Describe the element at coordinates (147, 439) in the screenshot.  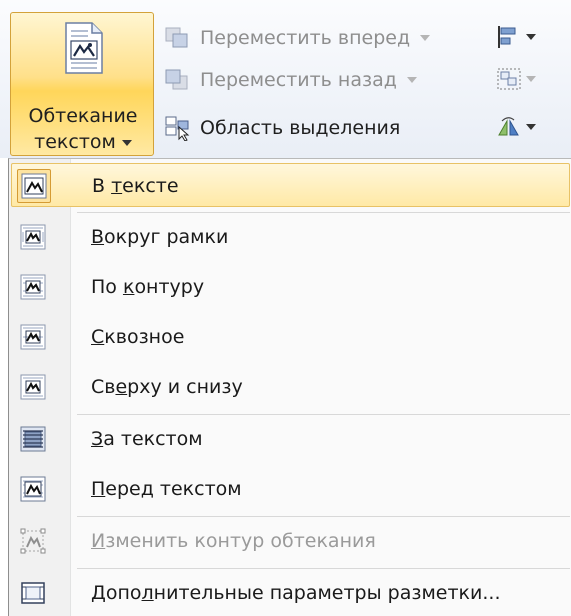
I see `menu-item-label: За текстом` at that location.